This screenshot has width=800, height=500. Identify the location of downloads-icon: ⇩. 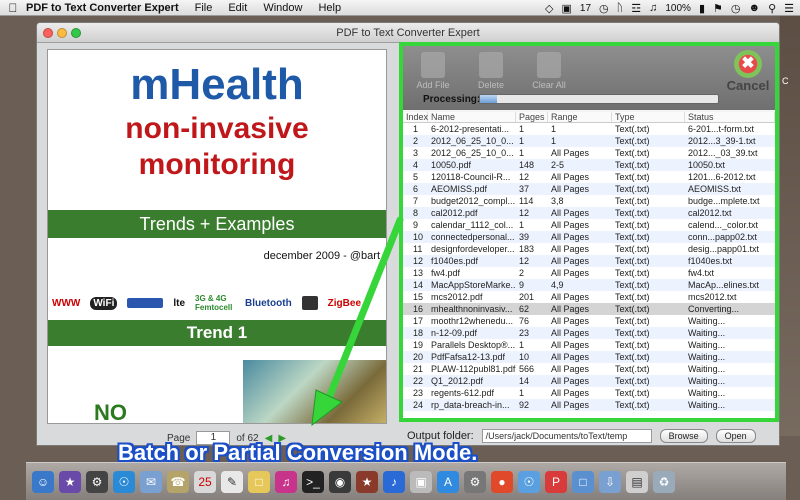
(610, 481).